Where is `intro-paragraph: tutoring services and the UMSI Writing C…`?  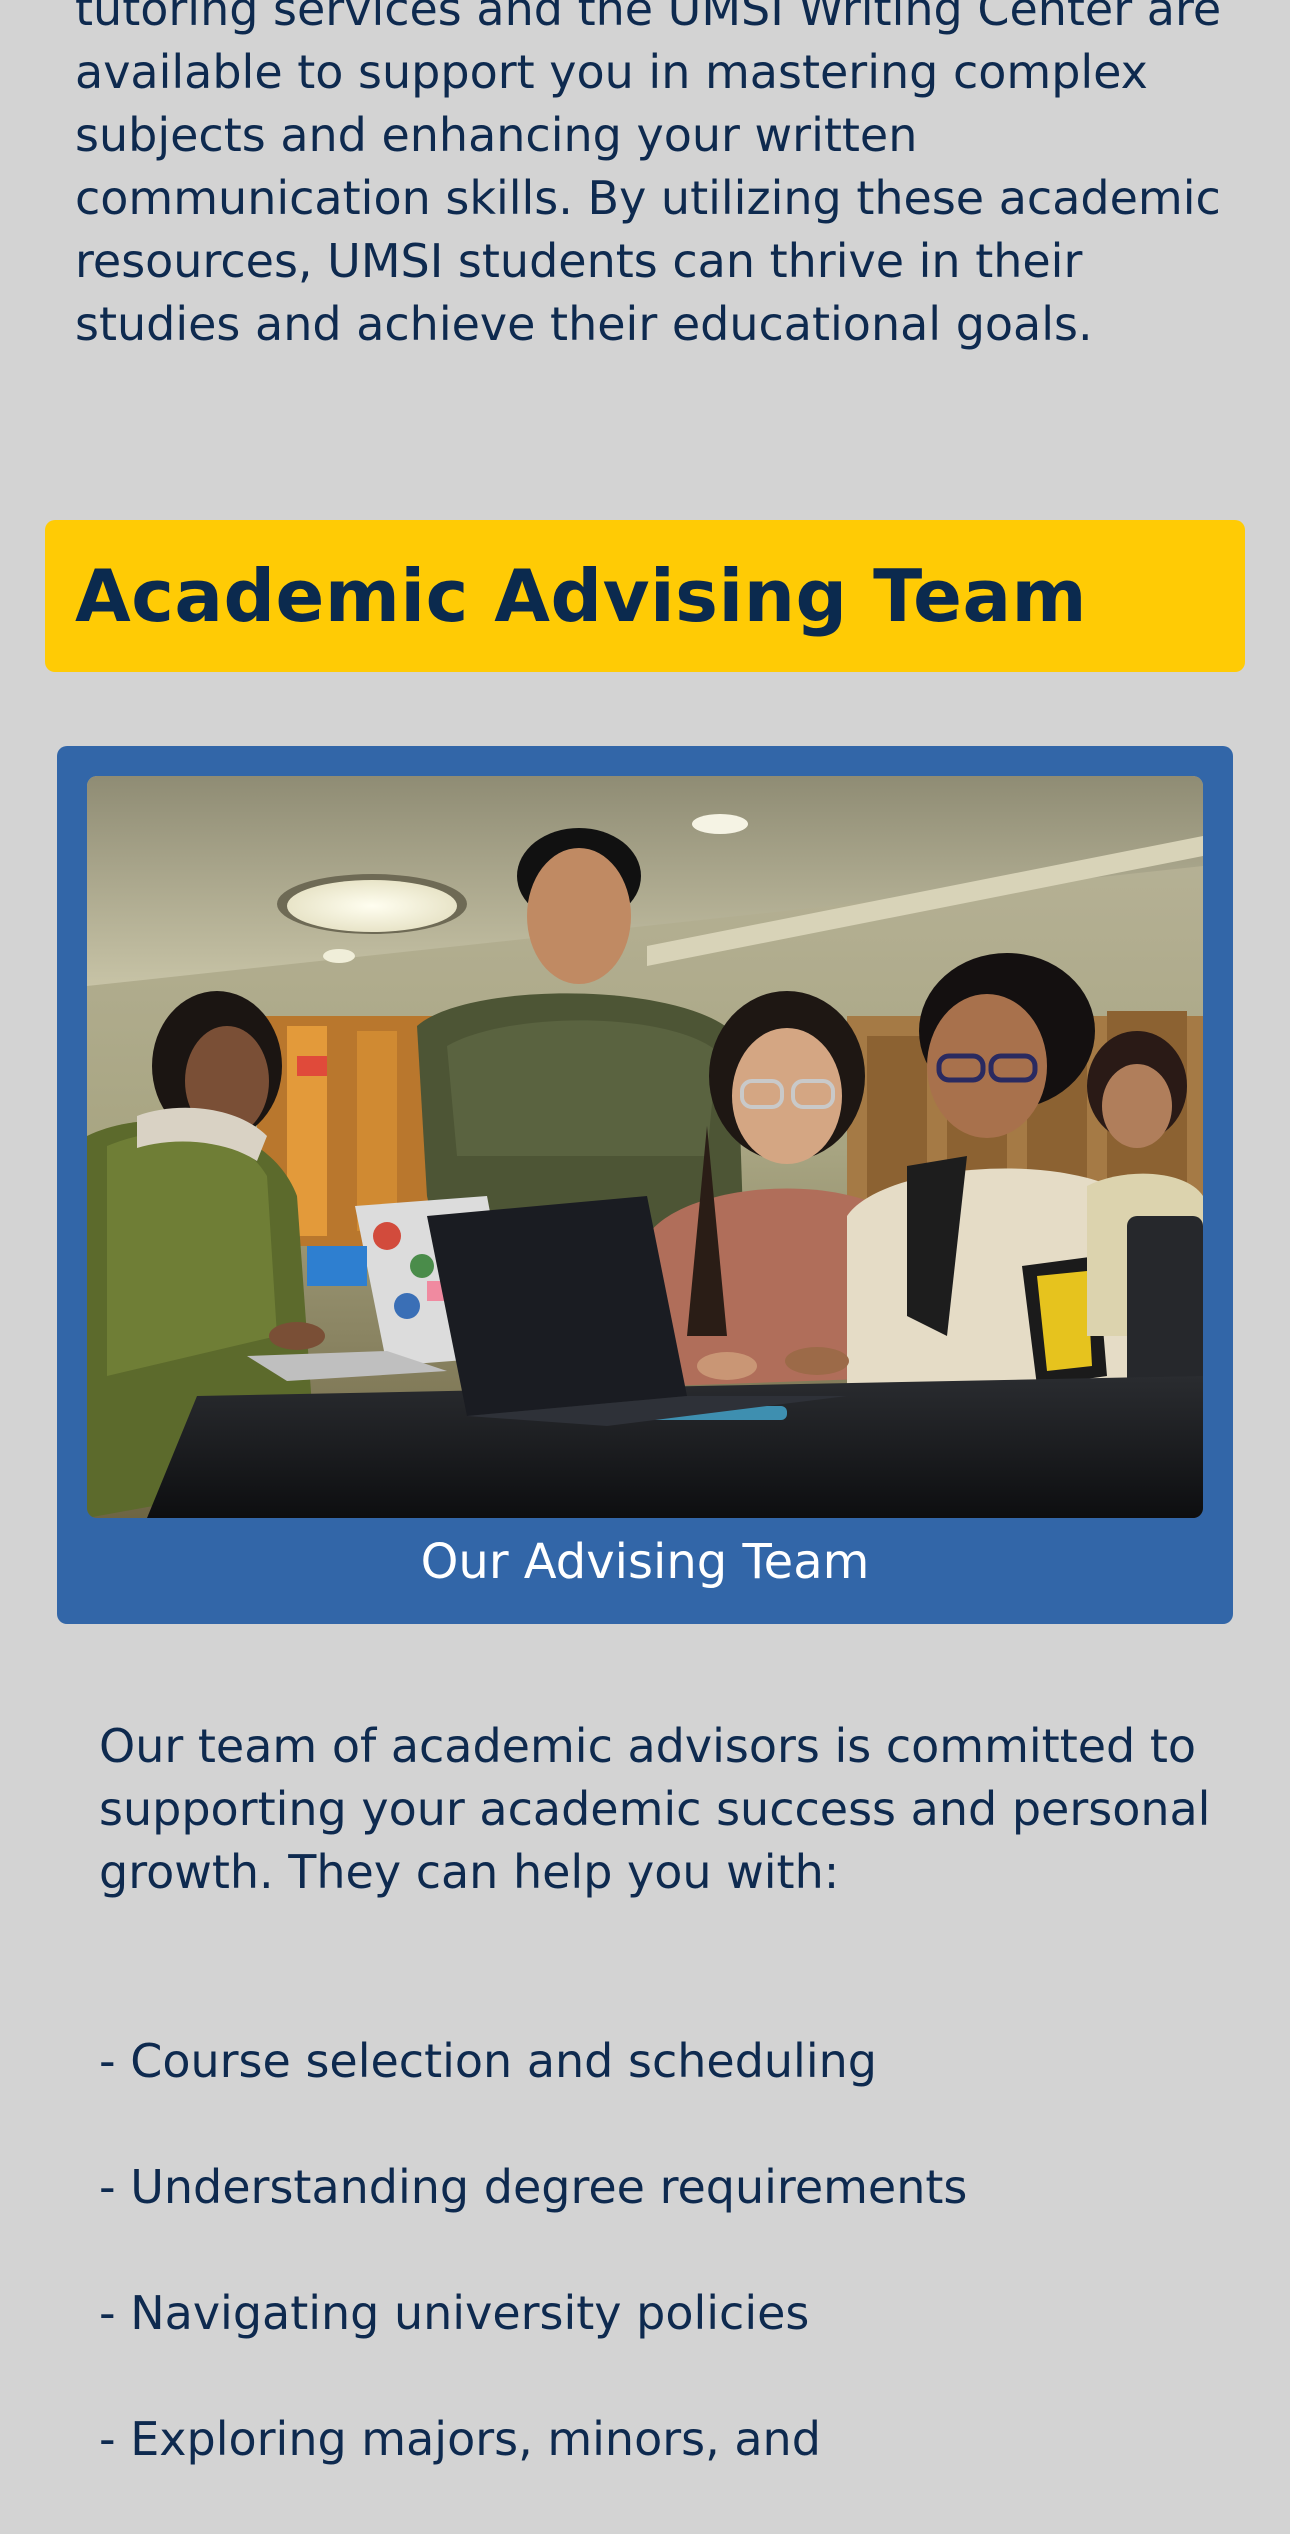
intro-paragraph: tutoring services and the UMSI Writing C… is located at coordinates (648, 175).